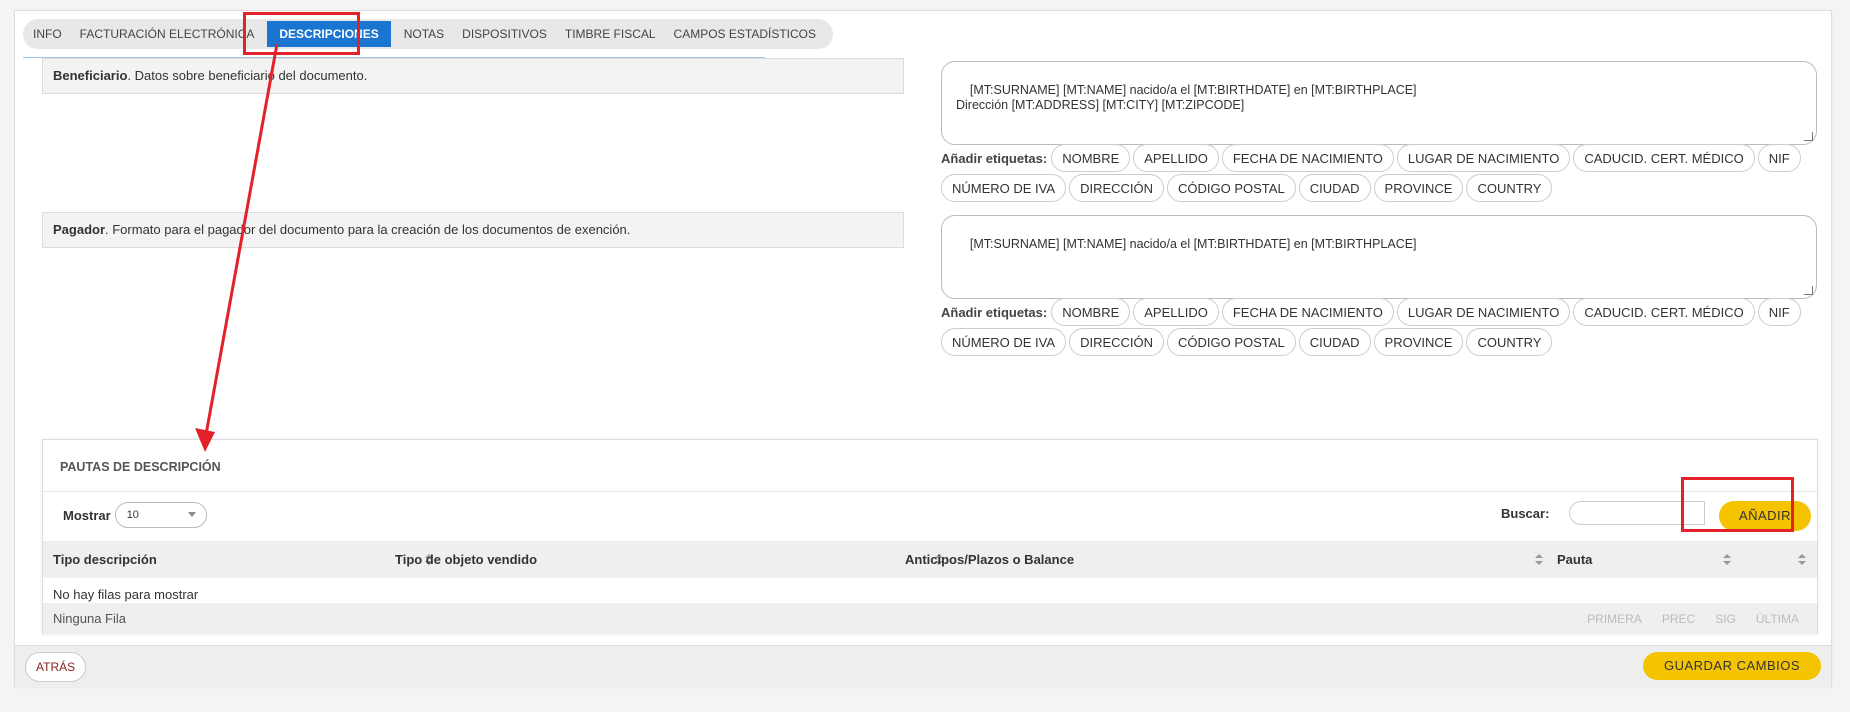 The width and height of the screenshot is (1850, 712). Describe the element at coordinates (90, 75) in the screenshot. I see `beneficiario-title: Beneficiario` at that location.